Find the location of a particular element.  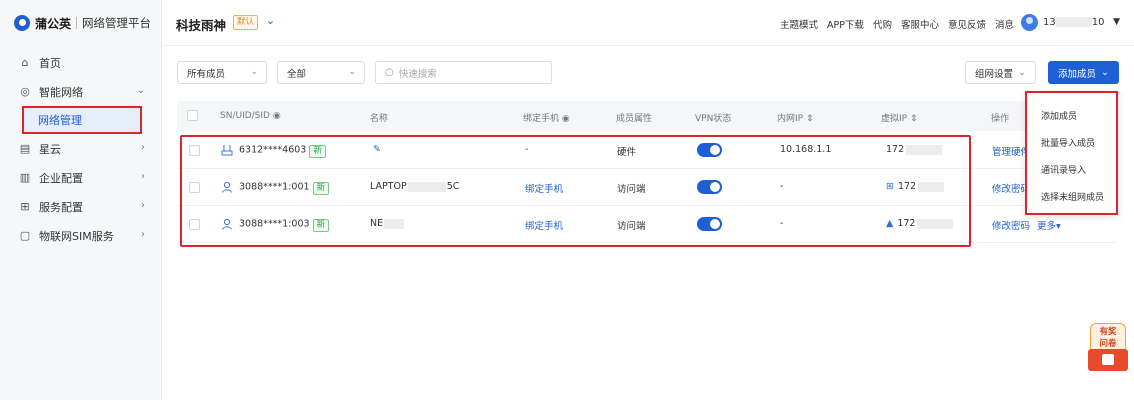

feedback-link: 意见反馈 is located at coordinates (967, 24).